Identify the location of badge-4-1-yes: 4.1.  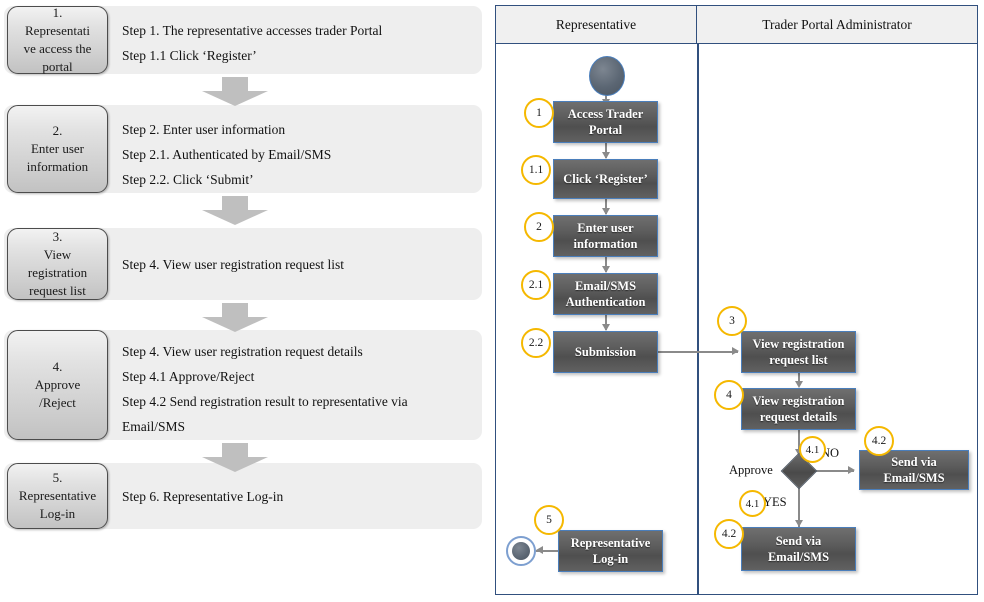
(752, 503).